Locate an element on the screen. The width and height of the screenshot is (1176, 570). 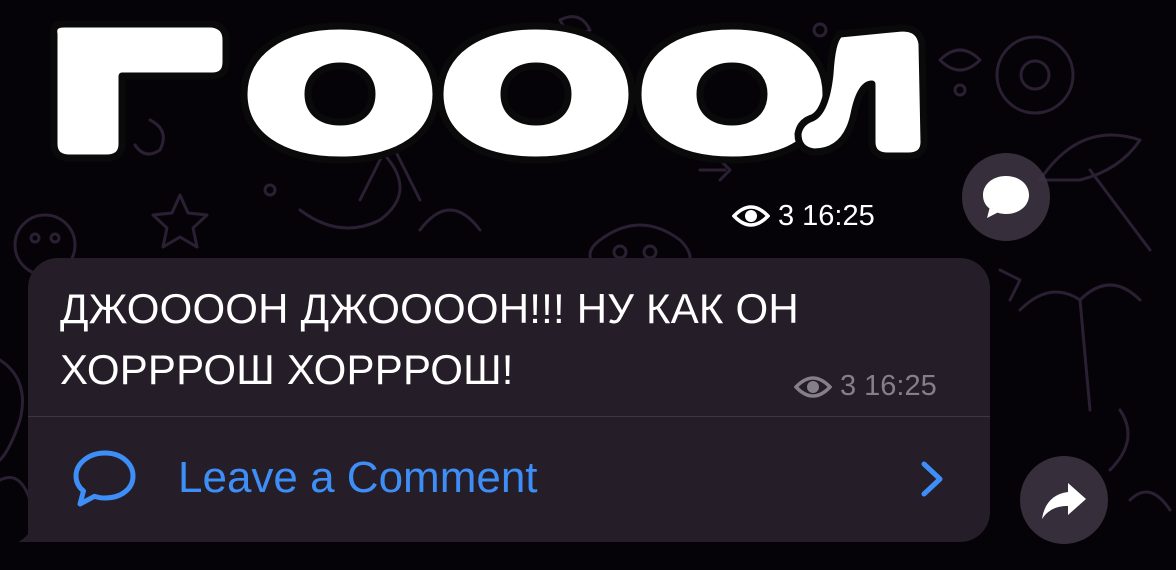
share-arrow-icon is located at coordinates (1064, 501).